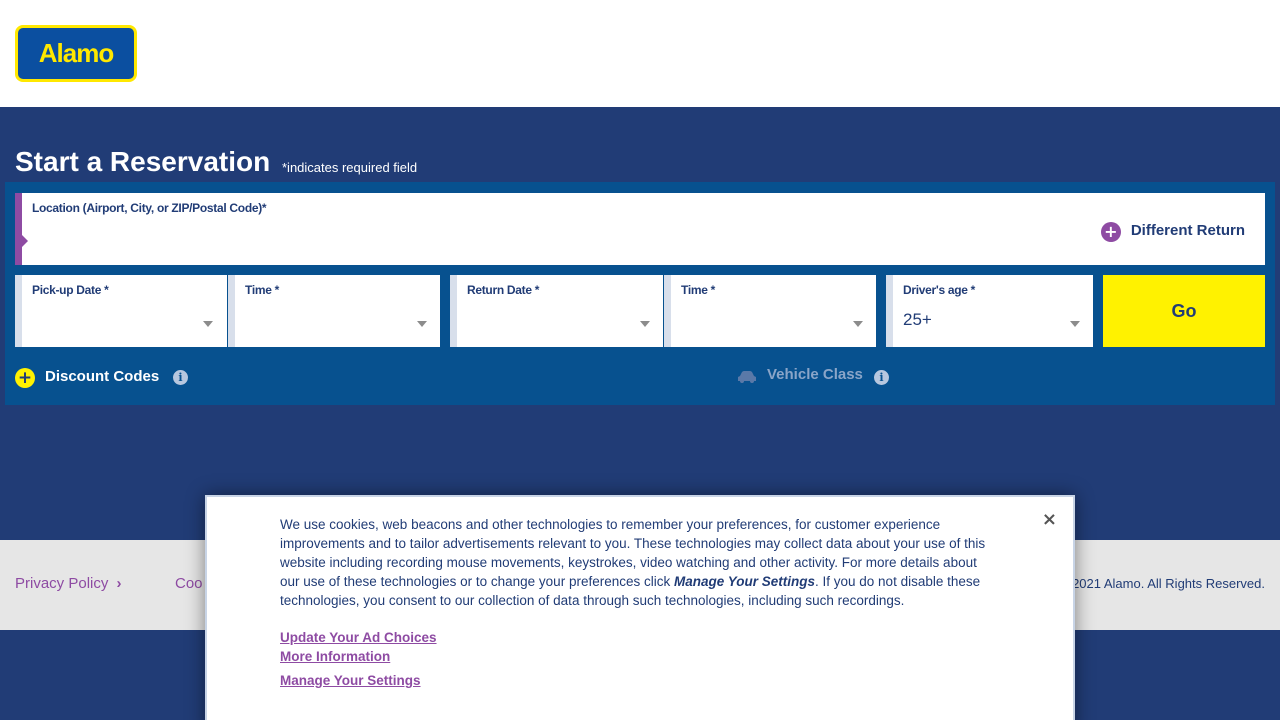  I want to click on pickup-date-label: Pick-up Date *, so click(70, 290).